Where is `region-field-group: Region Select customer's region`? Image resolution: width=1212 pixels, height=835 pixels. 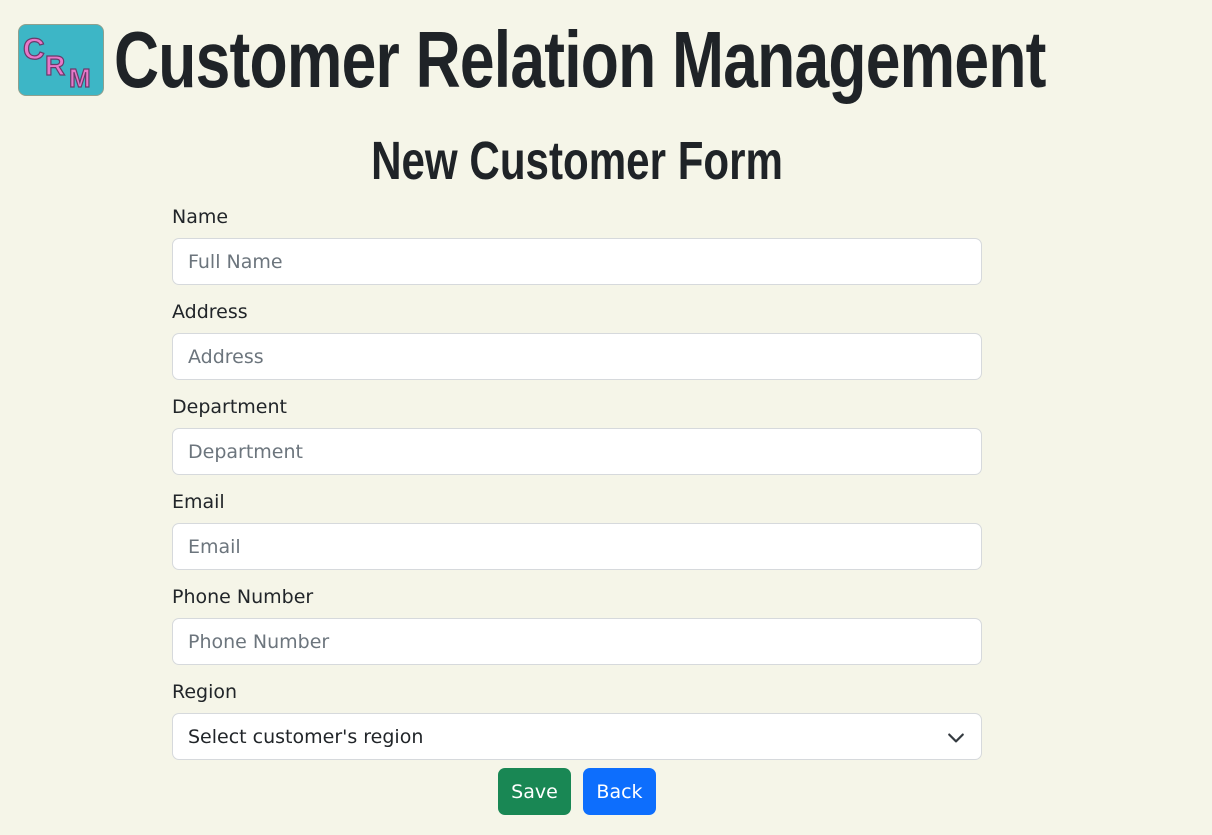 region-field-group: Region Select customer's region is located at coordinates (577, 719).